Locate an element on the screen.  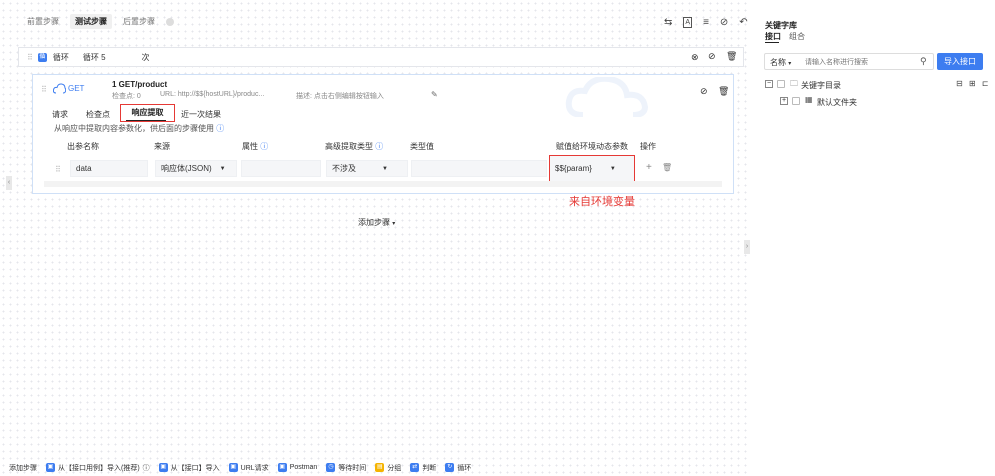
help-icon: ⓘ is located at coordinates (146, 468).